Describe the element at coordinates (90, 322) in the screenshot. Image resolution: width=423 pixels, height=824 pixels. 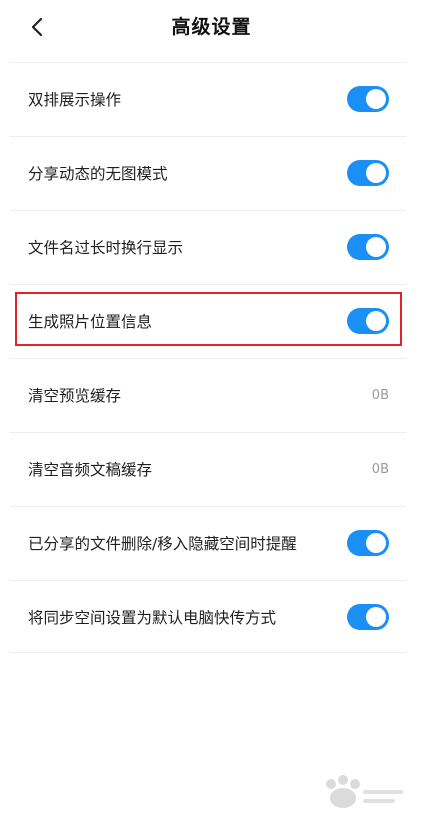
I see `setting-label: 生成照片位置信息` at that location.